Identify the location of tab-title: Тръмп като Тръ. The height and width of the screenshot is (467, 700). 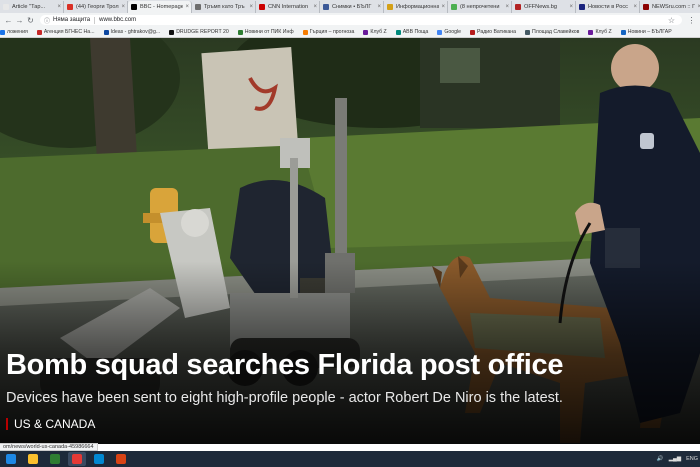
(224, 7).